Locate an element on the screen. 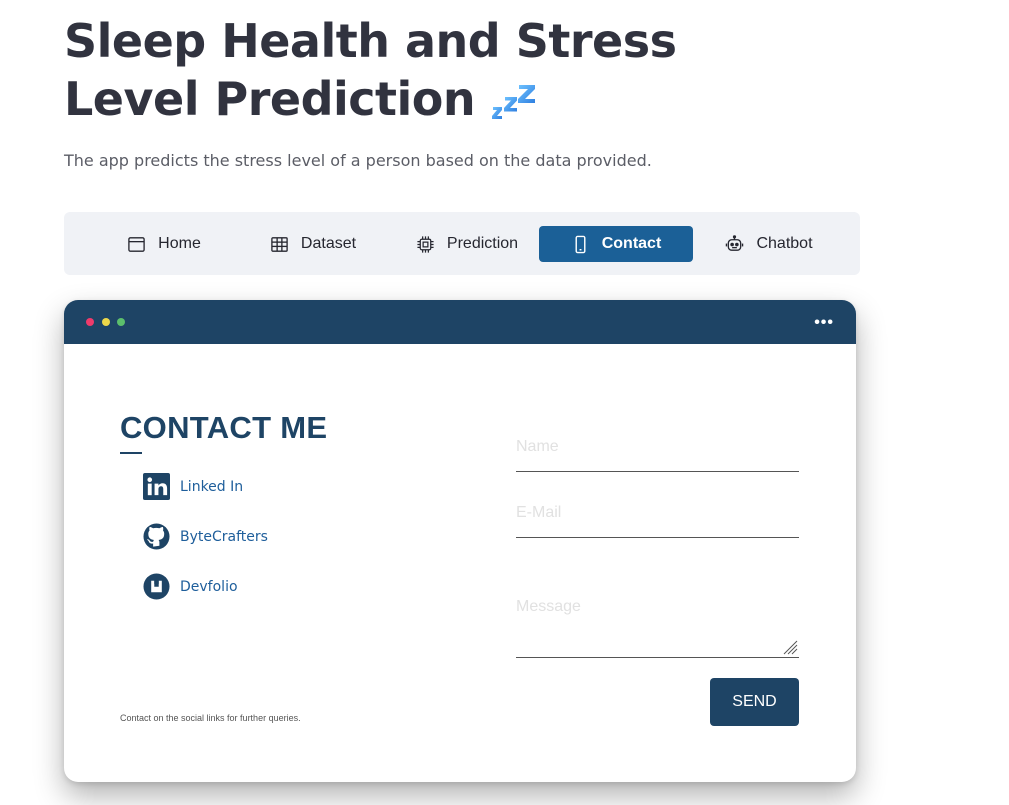  option-menu: Home Dataset Prediction Contact Chatbot is located at coordinates (462, 243).